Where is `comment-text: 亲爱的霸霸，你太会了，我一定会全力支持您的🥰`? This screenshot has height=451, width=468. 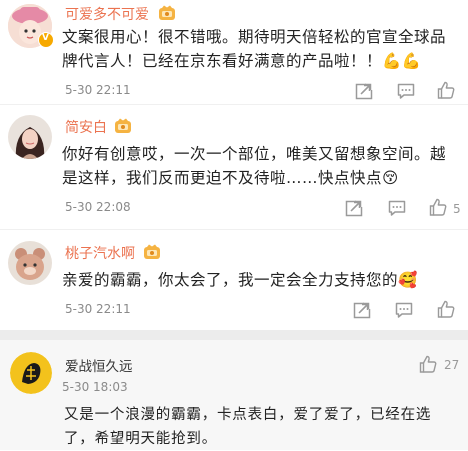 comment-text: 亲爱的霸霸，你太会了，我一定会全力支持您的🥰 is located at coordinates (240, 280).